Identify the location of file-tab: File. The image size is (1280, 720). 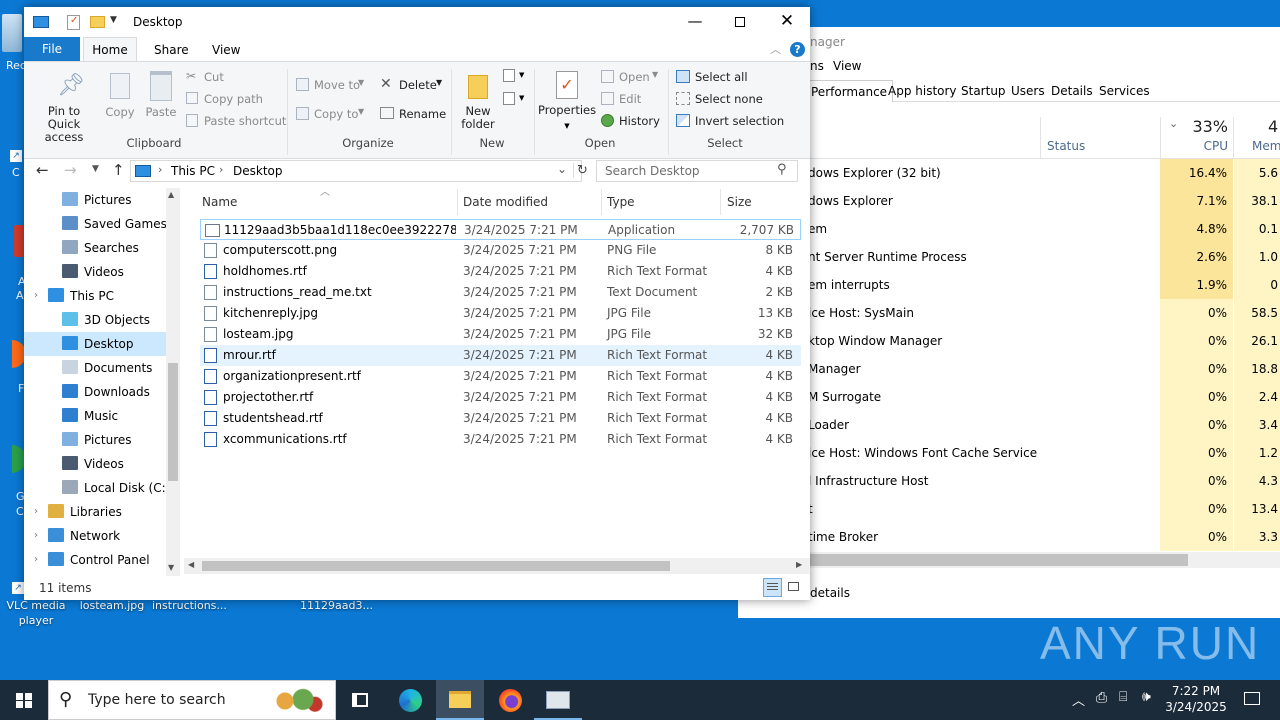
(52, 49).